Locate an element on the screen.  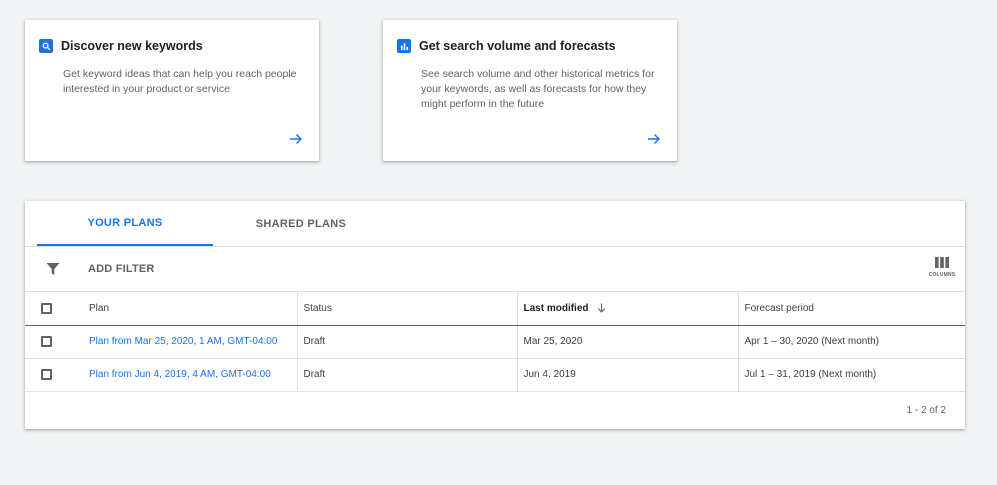
plan-link: Plan from Mar 25, 2020, 1 AM, GMT-04:00 is located at coordinates (183, 341).